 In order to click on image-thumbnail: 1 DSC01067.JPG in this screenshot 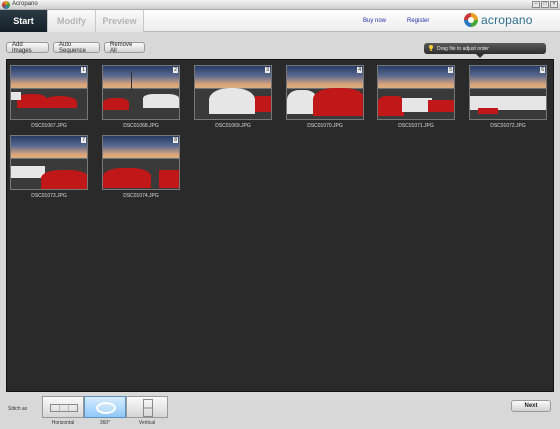, I will do `click(49, 97)`.